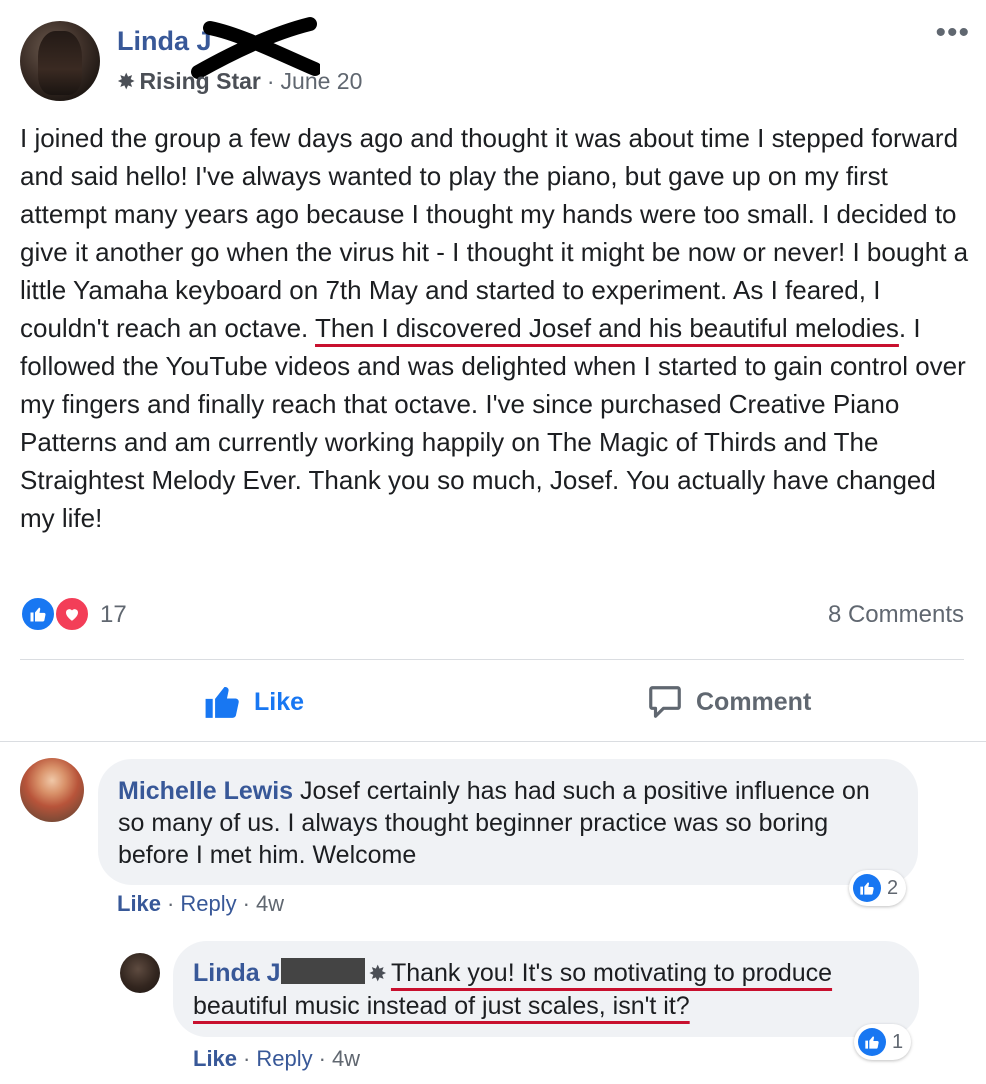 This screenshot has width=986, height=1084. Describe the element at coordinates (215, 1058) in the screenshot. I see `reply-like-button: Like` at that location.